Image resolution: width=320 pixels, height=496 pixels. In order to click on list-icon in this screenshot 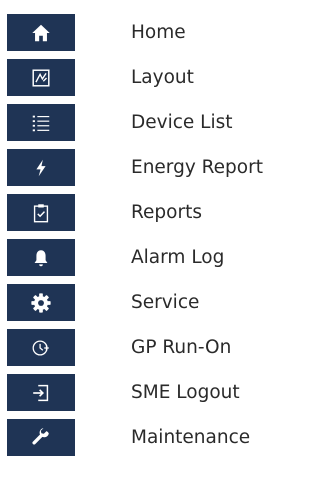, I will do `click(41, 123)`.